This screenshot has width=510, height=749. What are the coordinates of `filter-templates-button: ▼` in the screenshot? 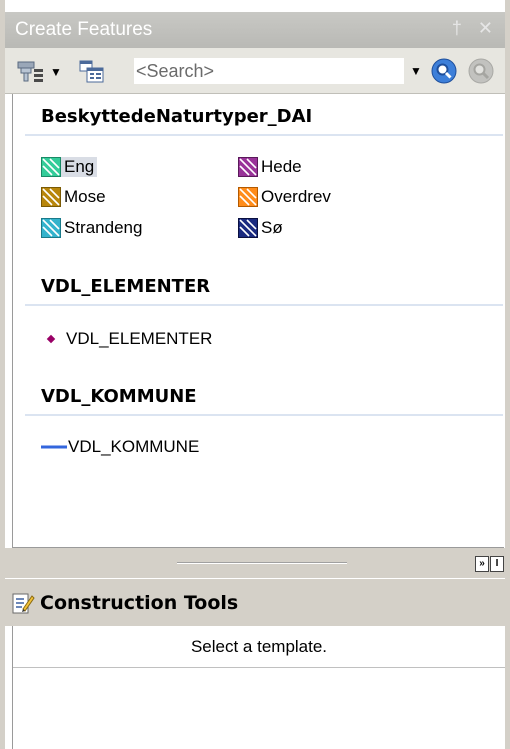 It's located at (39, 72).